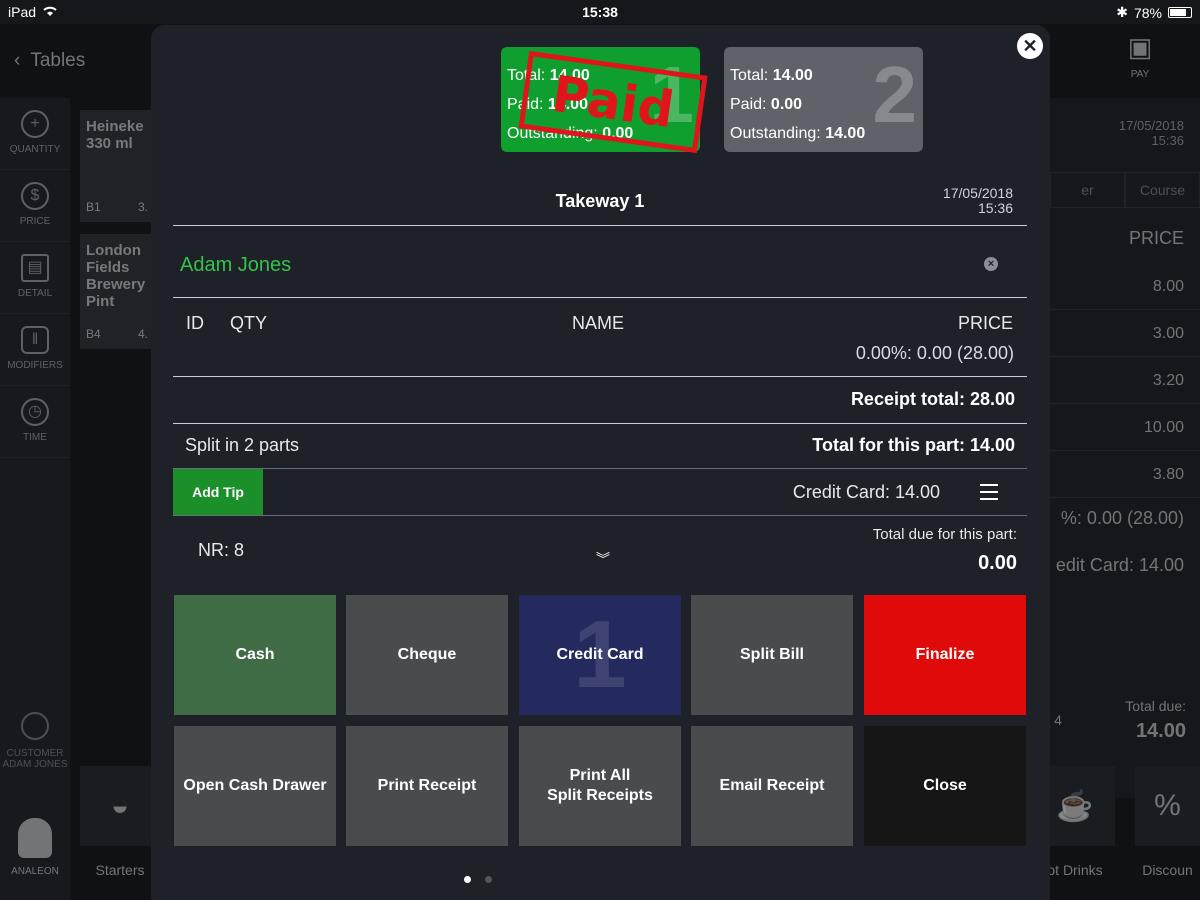  I want to click on button-label: Open Cash Drawer, so click(255, 785).